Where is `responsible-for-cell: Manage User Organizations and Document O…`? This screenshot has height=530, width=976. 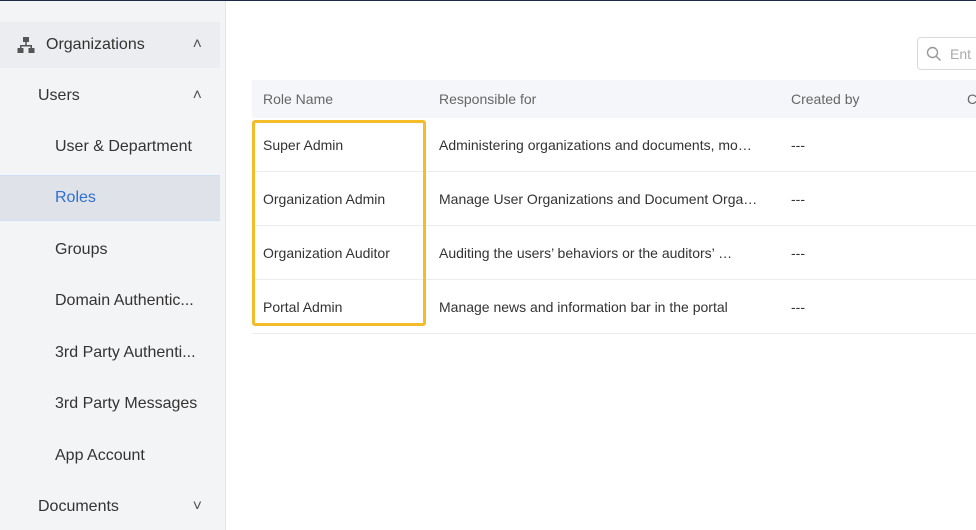 responsible-for-cell: Manage User Organizations and Document O… is located at coordinates (598, 198).